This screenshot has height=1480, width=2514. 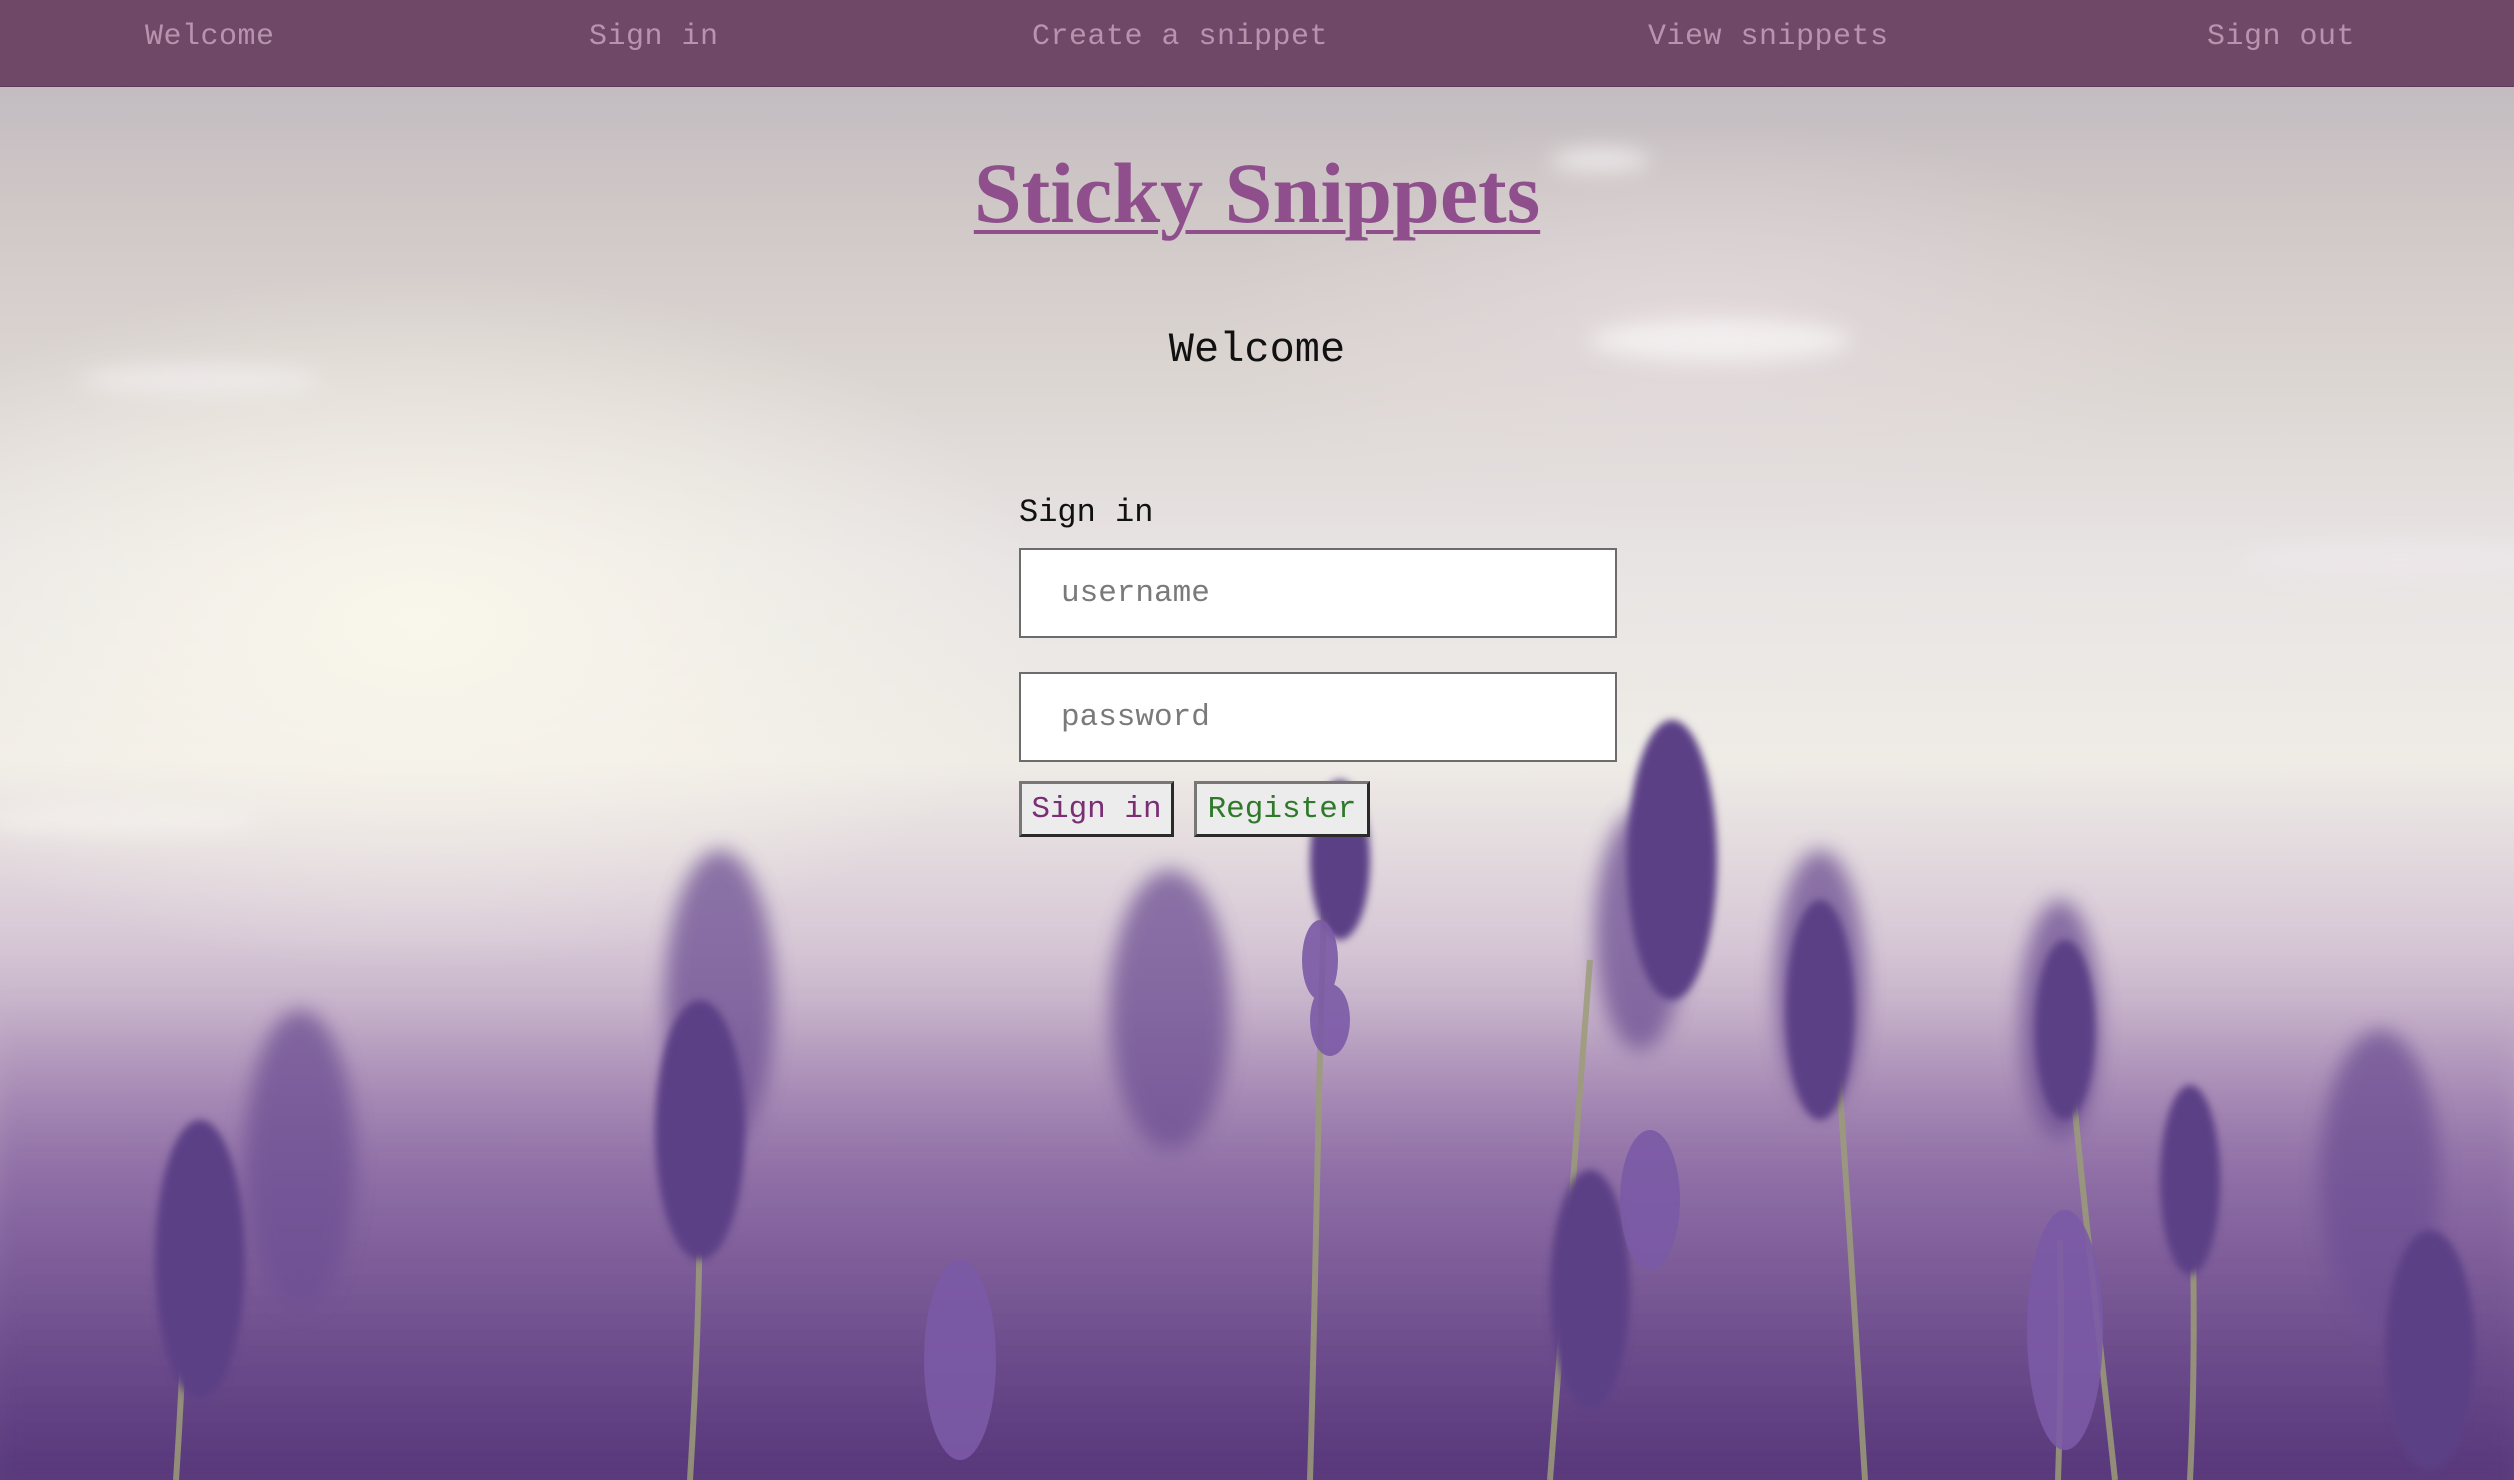 I want to click on page-heading: Welcome, so click(x=1257, y=350).